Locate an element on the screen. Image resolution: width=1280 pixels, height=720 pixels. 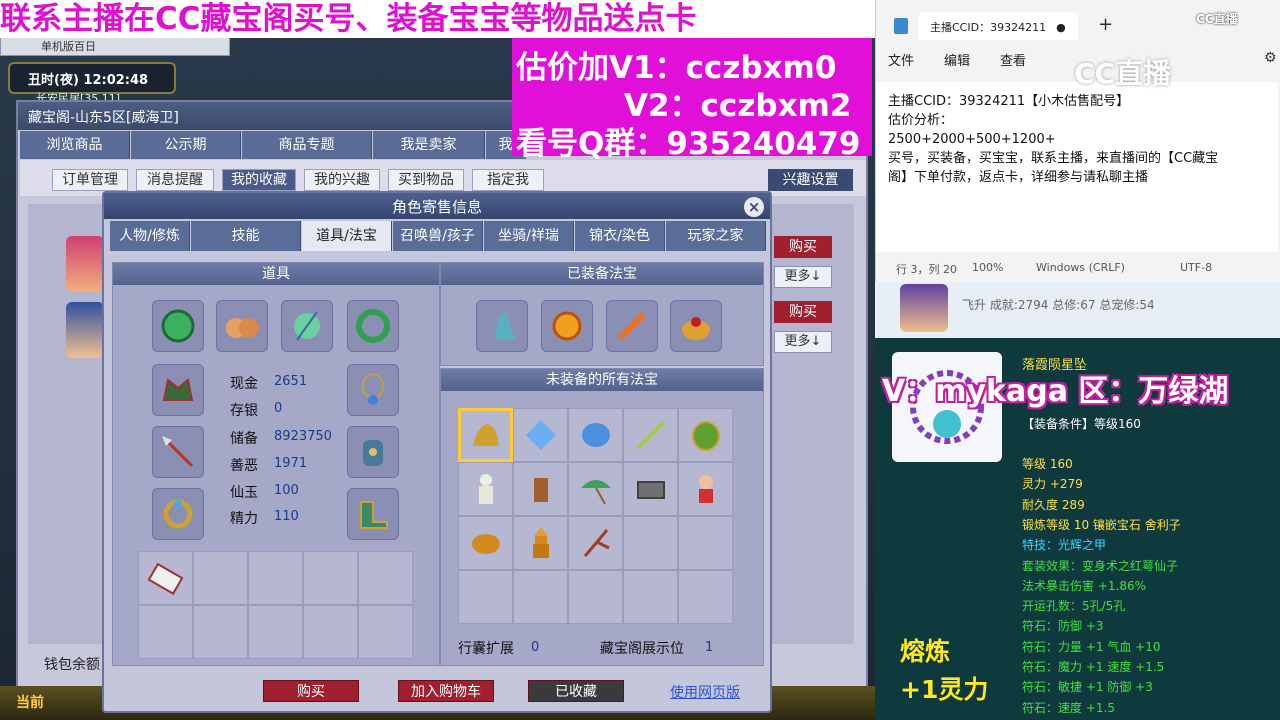
browser-tab-label: 单机版百日 is located at coordinates (68, 46).